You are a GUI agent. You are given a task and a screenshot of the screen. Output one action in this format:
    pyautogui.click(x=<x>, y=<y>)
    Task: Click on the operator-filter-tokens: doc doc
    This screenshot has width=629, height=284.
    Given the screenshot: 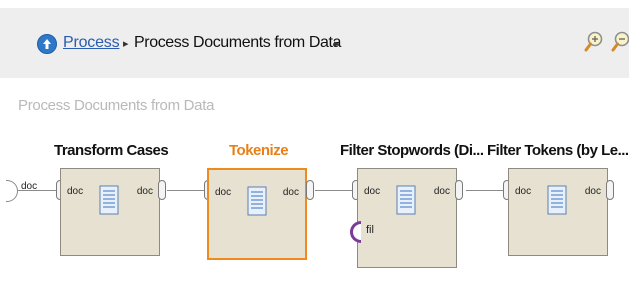 What is the action you would take?
    pyautogui.click(x=558, y=212)
    